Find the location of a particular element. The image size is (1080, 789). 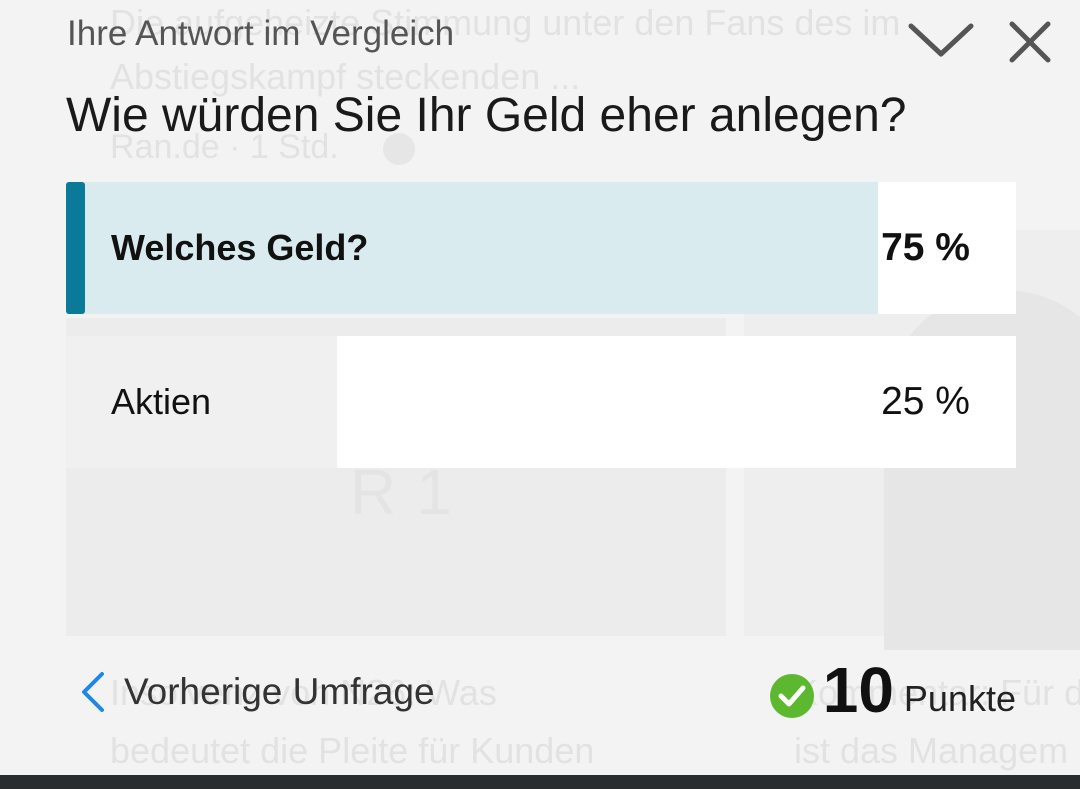

option-label: Welches Geld? is located at coordinates (240, 247).